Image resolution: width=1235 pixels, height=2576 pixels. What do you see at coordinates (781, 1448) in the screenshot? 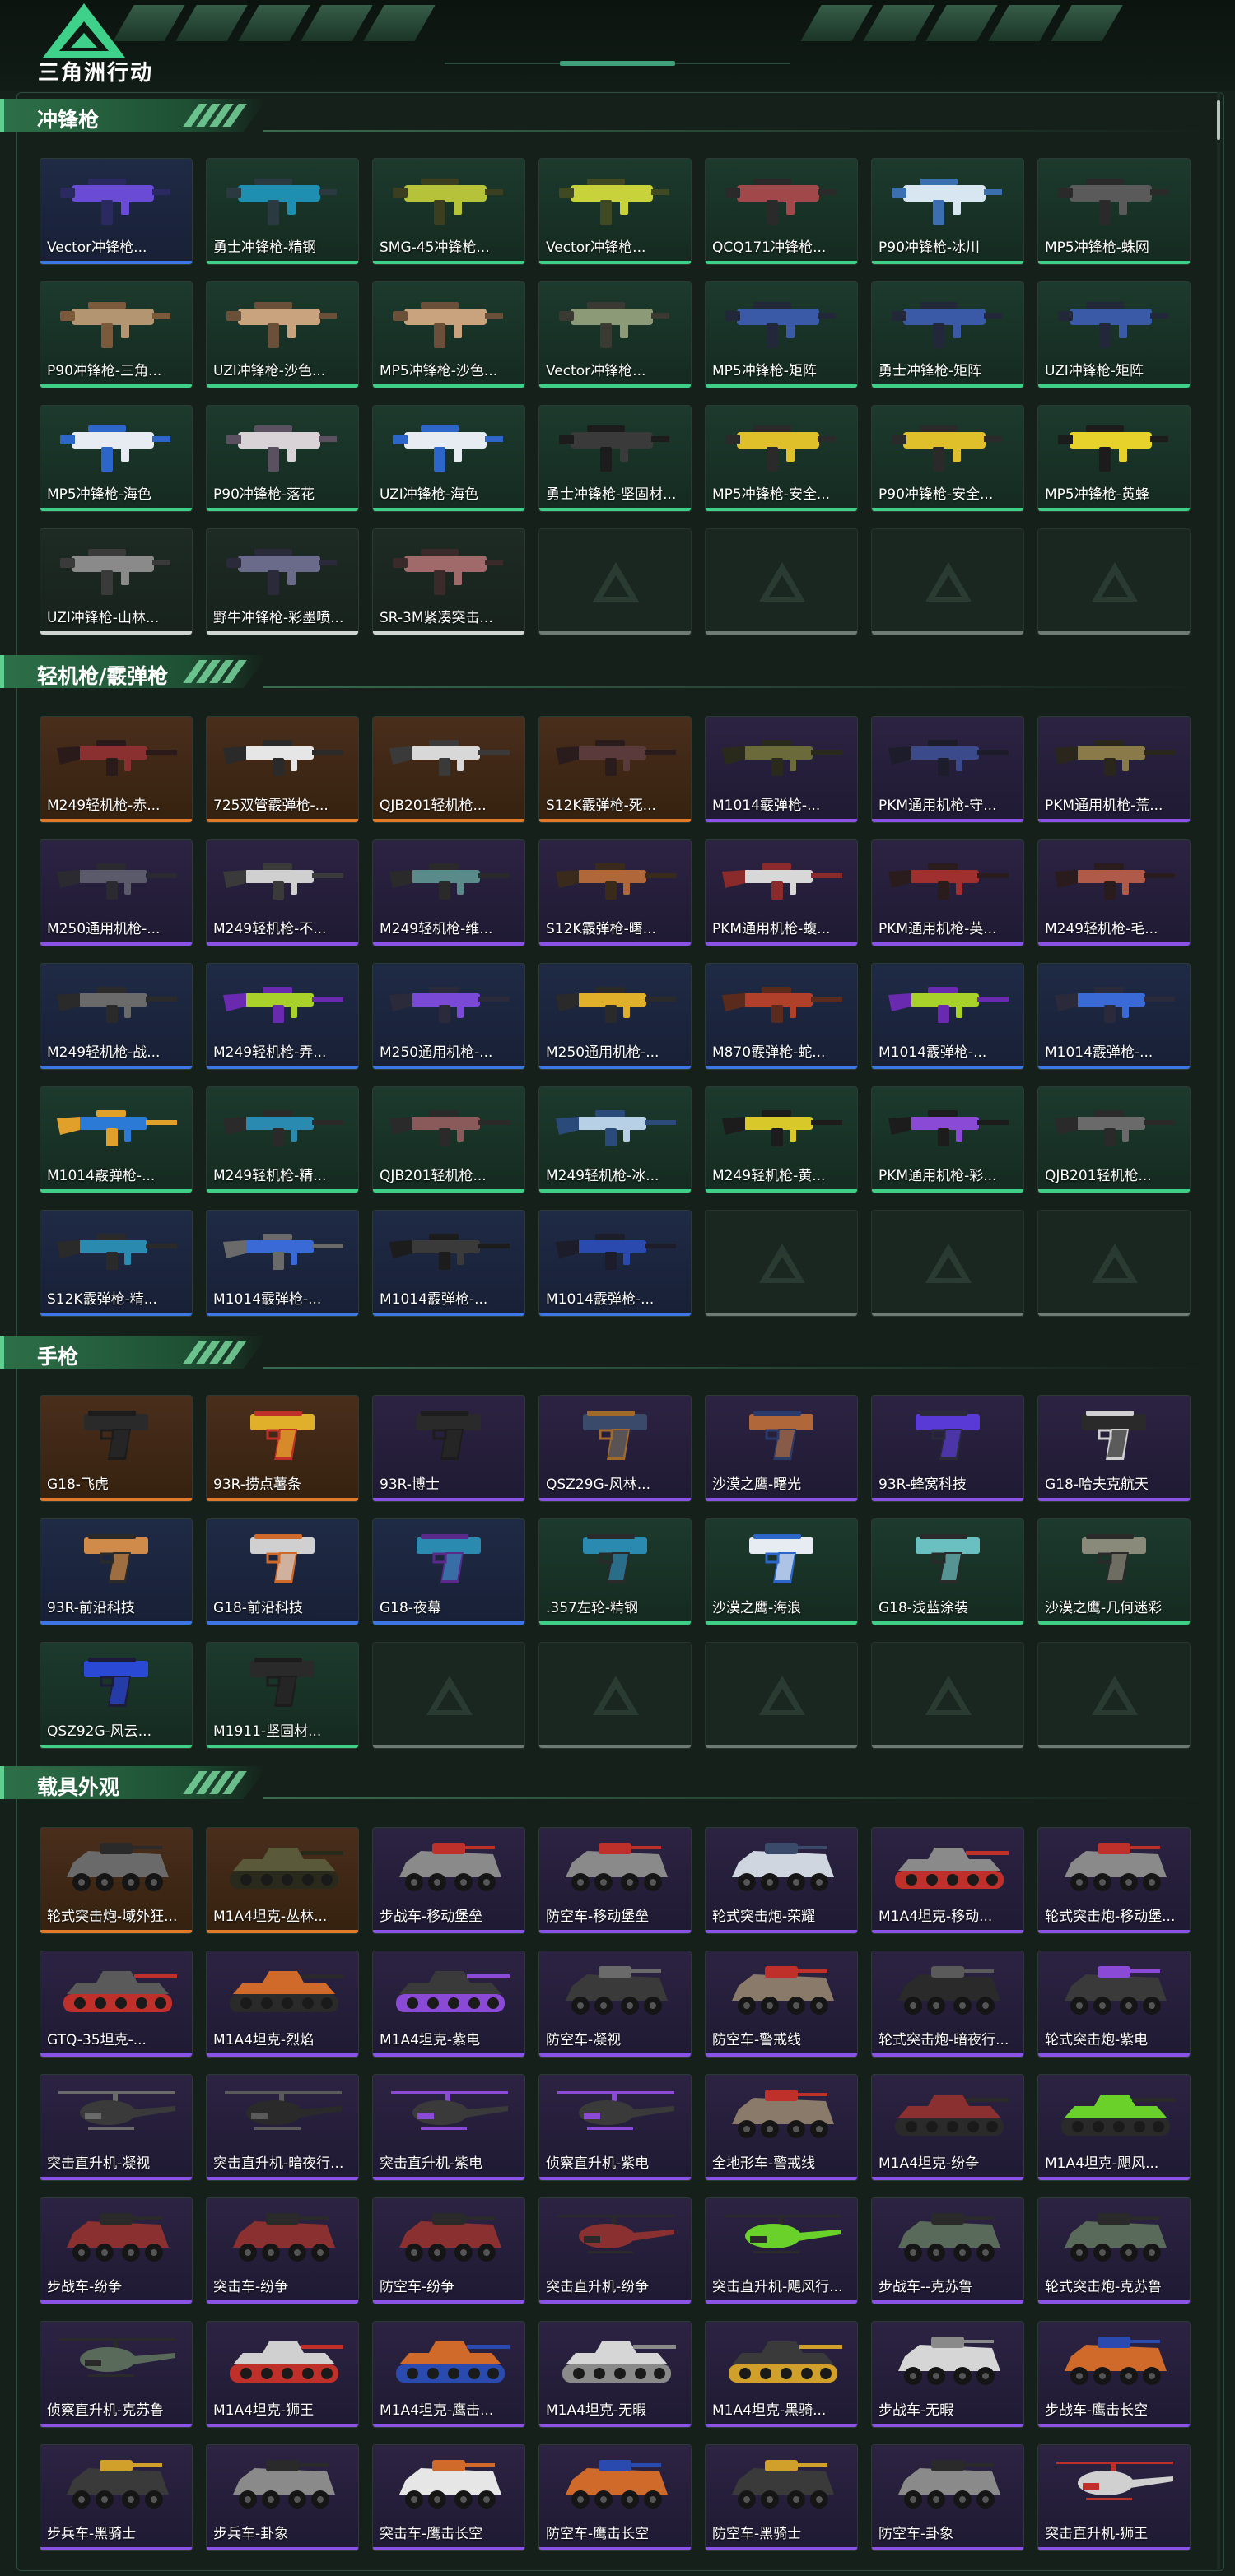
I see `item-card: 沙漠之鹰-曙光` at bounding box center [781, 1448].